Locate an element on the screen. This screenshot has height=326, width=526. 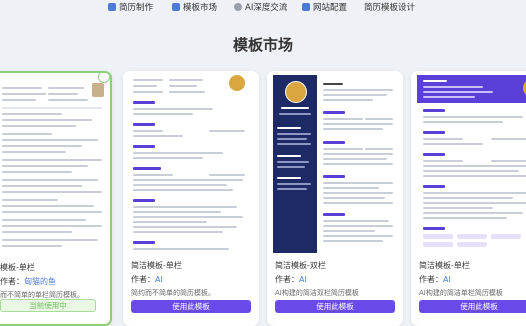
selected-check-icon is located at coordinates (104, 78).